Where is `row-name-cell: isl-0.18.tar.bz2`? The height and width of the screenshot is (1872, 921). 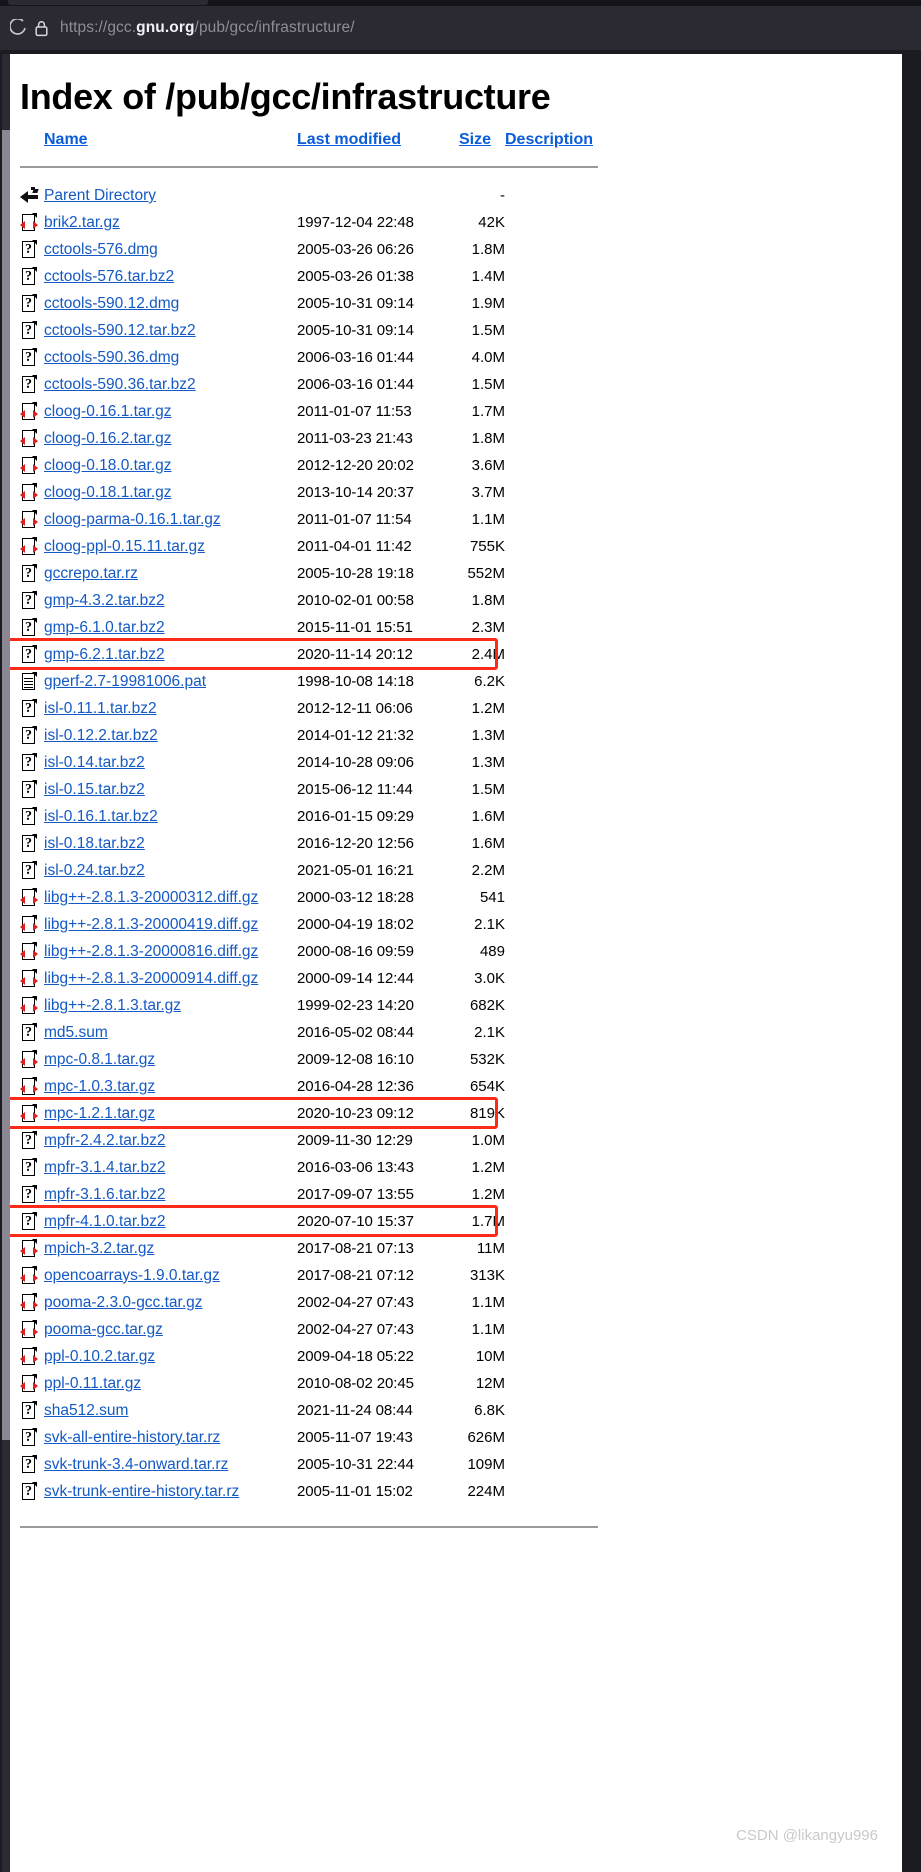
row-name-cell: isl-0.18.tar.bz2 is located at coordinates (170, 843).